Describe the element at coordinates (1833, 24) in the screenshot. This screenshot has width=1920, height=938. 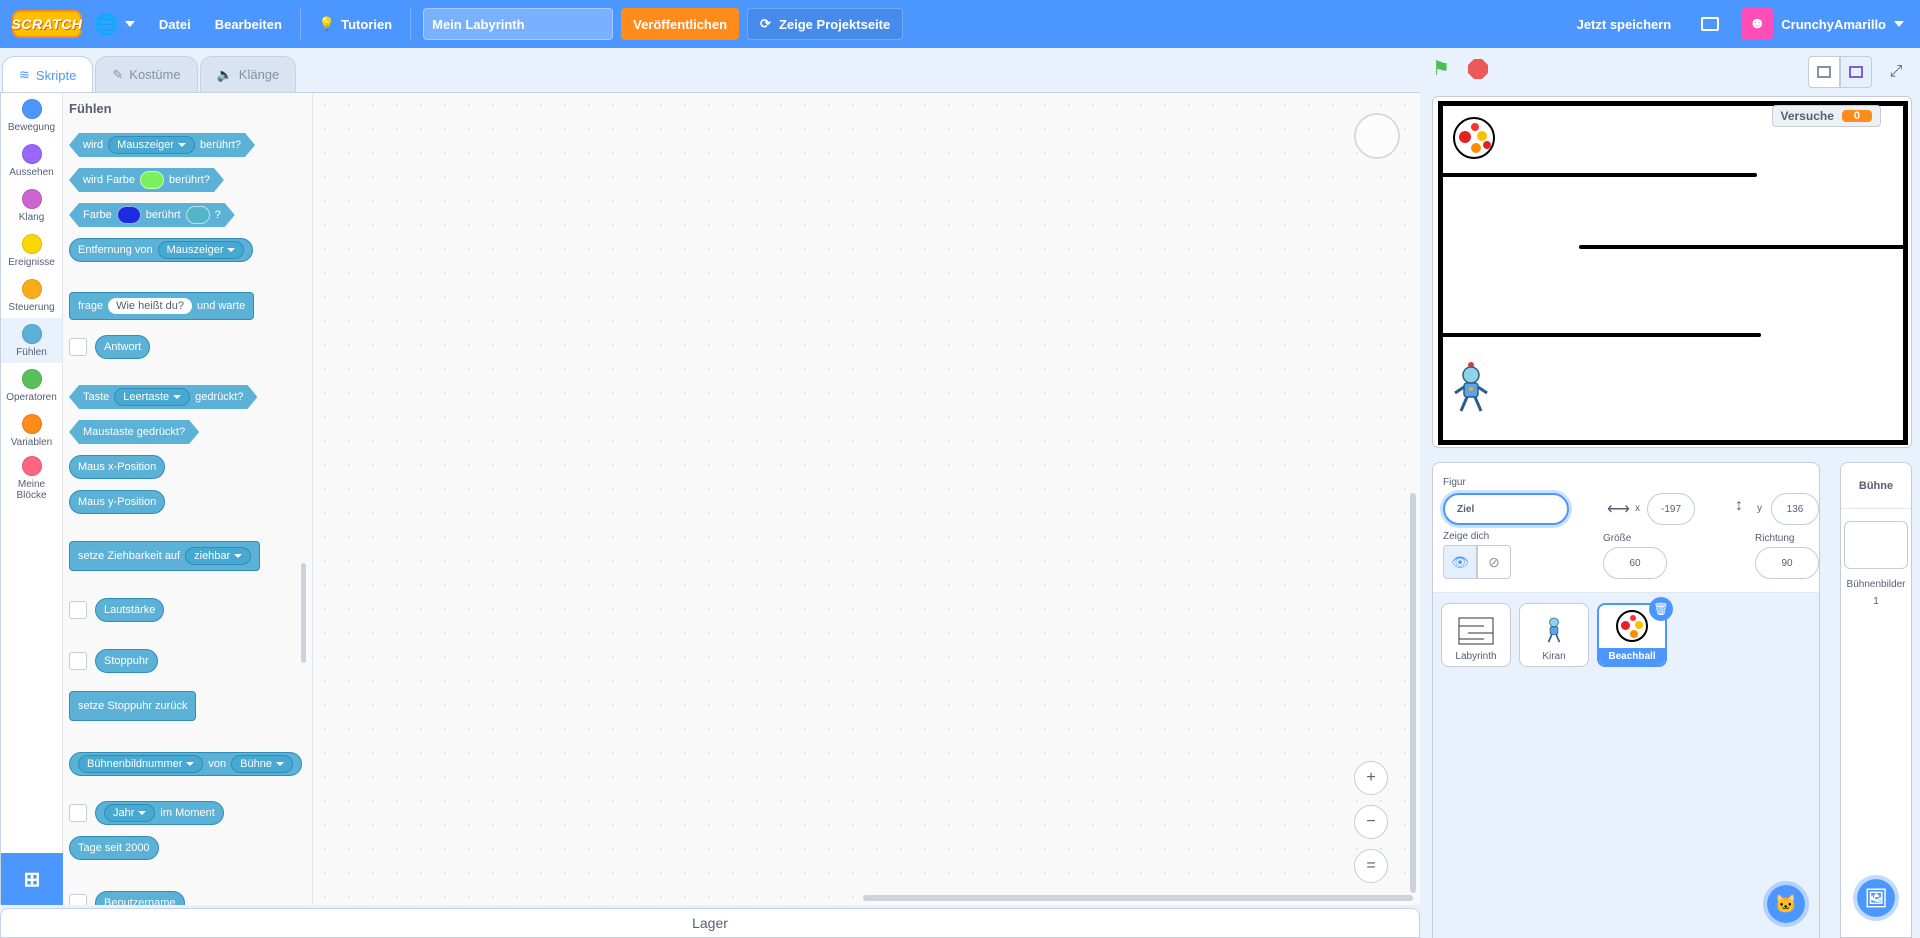
I see `username: CrunchyAmarillo` at that location.